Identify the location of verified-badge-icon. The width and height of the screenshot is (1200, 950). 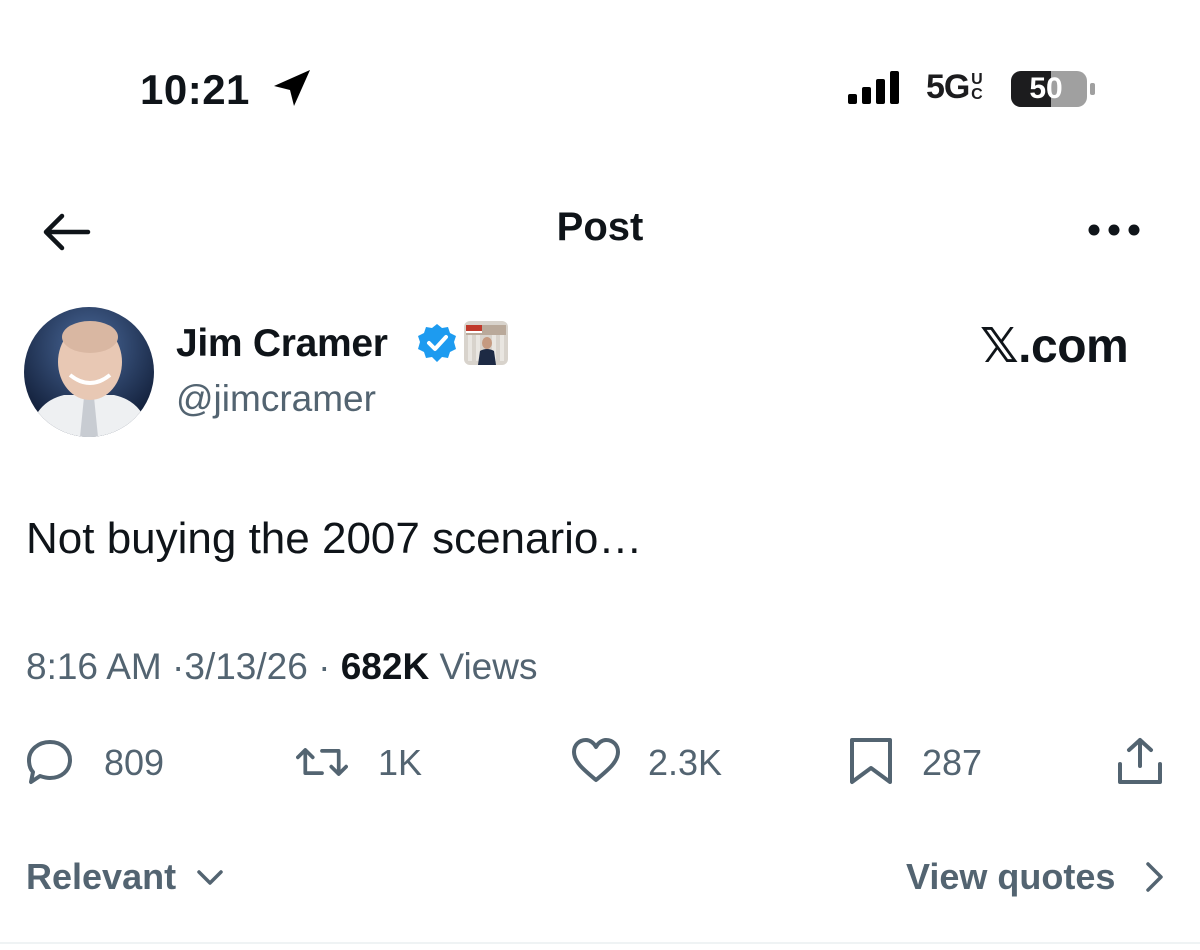
(437, 343).